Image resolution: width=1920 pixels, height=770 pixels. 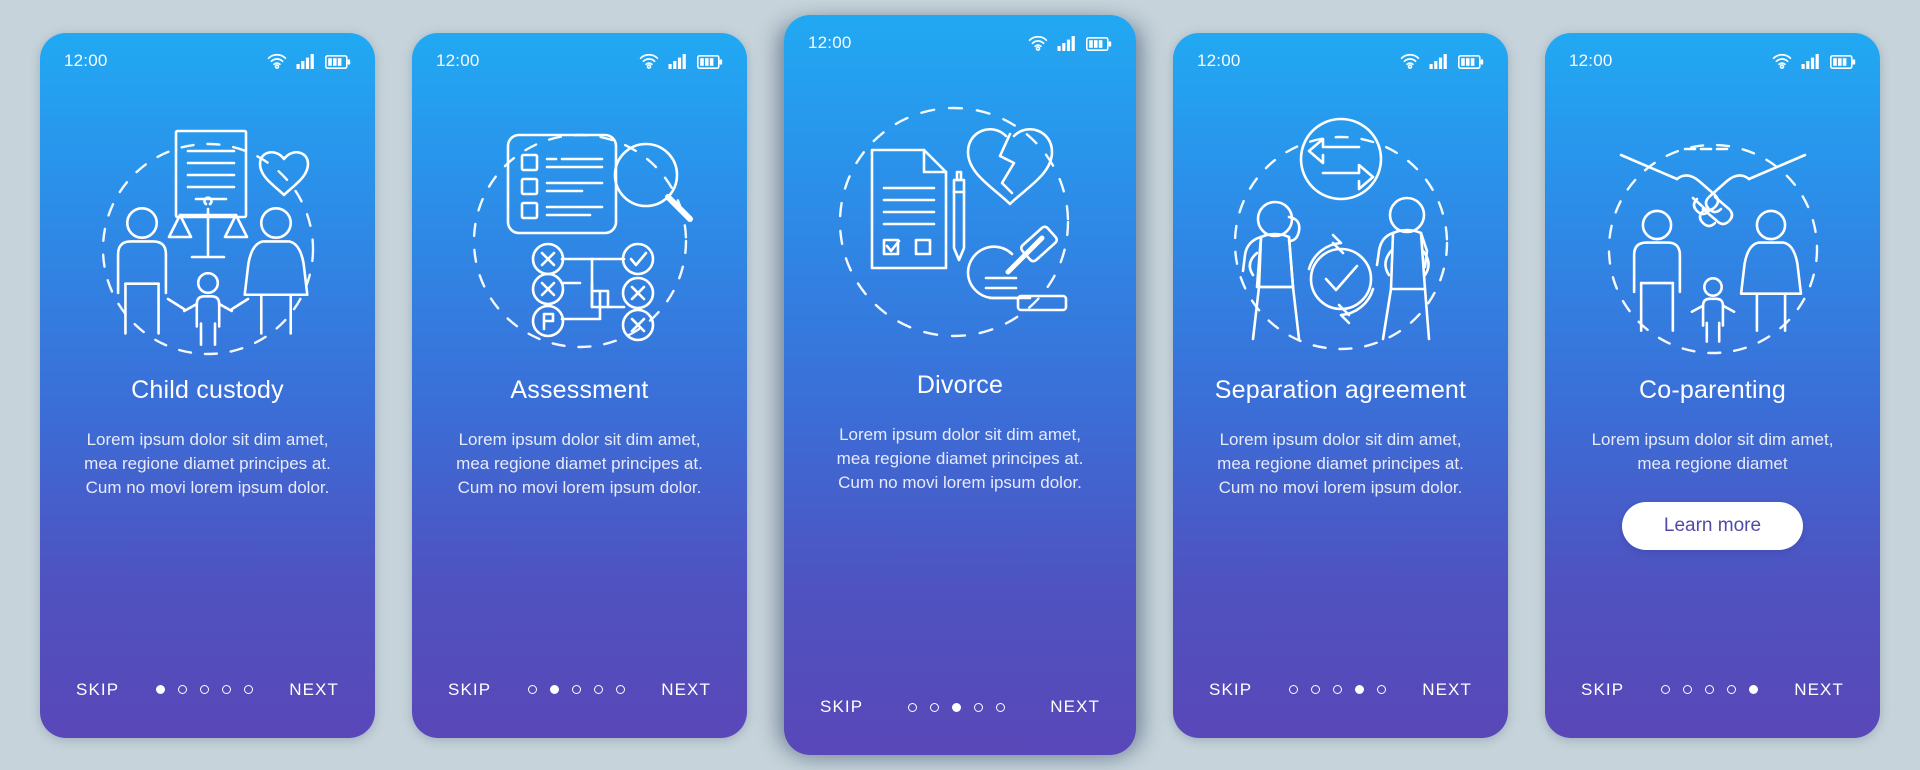 What do you see at coordinates (579, 389) in the screenshot?
I see `card-title: Assessment` at bounding box center [579, 389].